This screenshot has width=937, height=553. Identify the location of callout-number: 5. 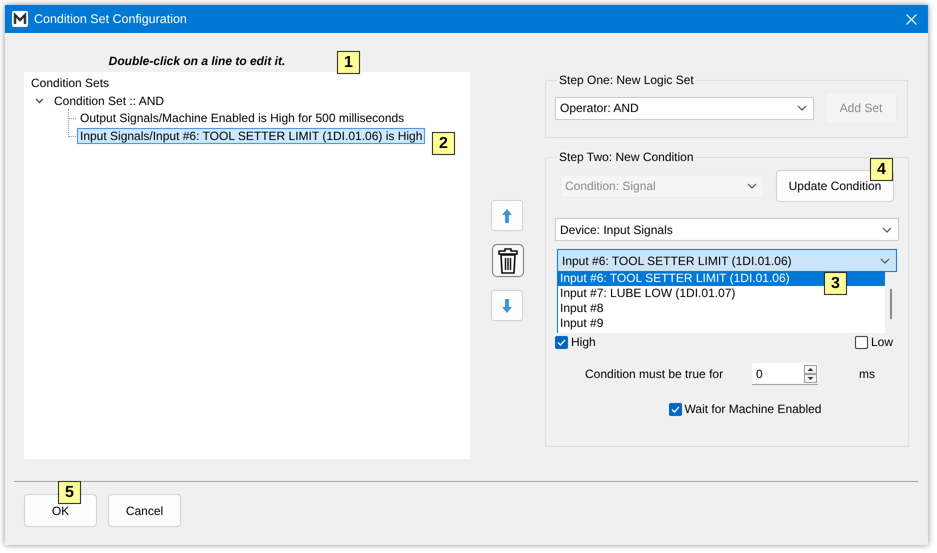
(69, 492).